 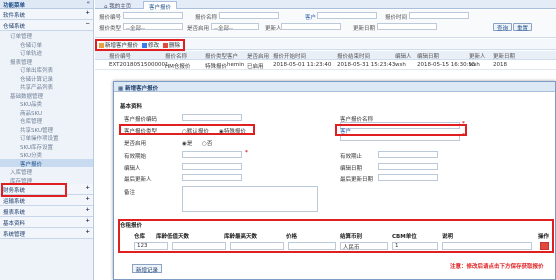 I want to click on code-field, so click(x=212, y=117).